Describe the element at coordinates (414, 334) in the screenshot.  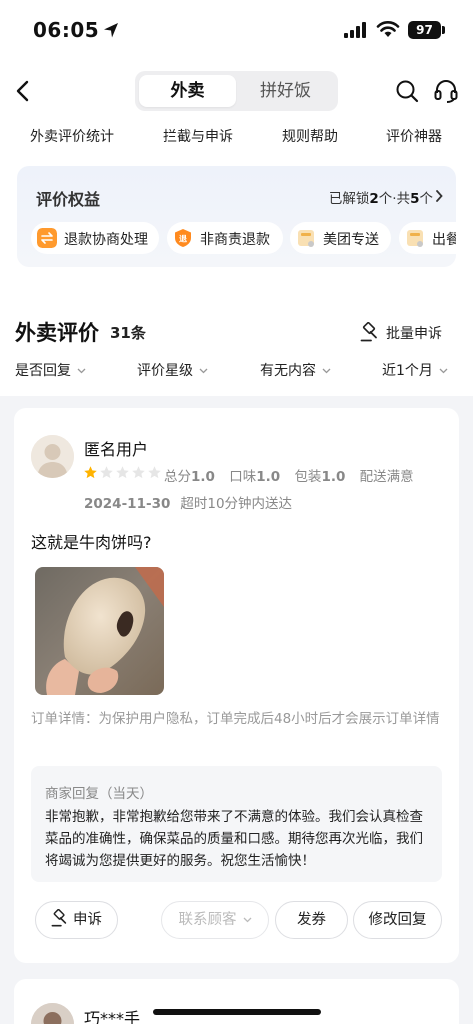
I see `batch-appeal-label: 批量申诉` at that location.